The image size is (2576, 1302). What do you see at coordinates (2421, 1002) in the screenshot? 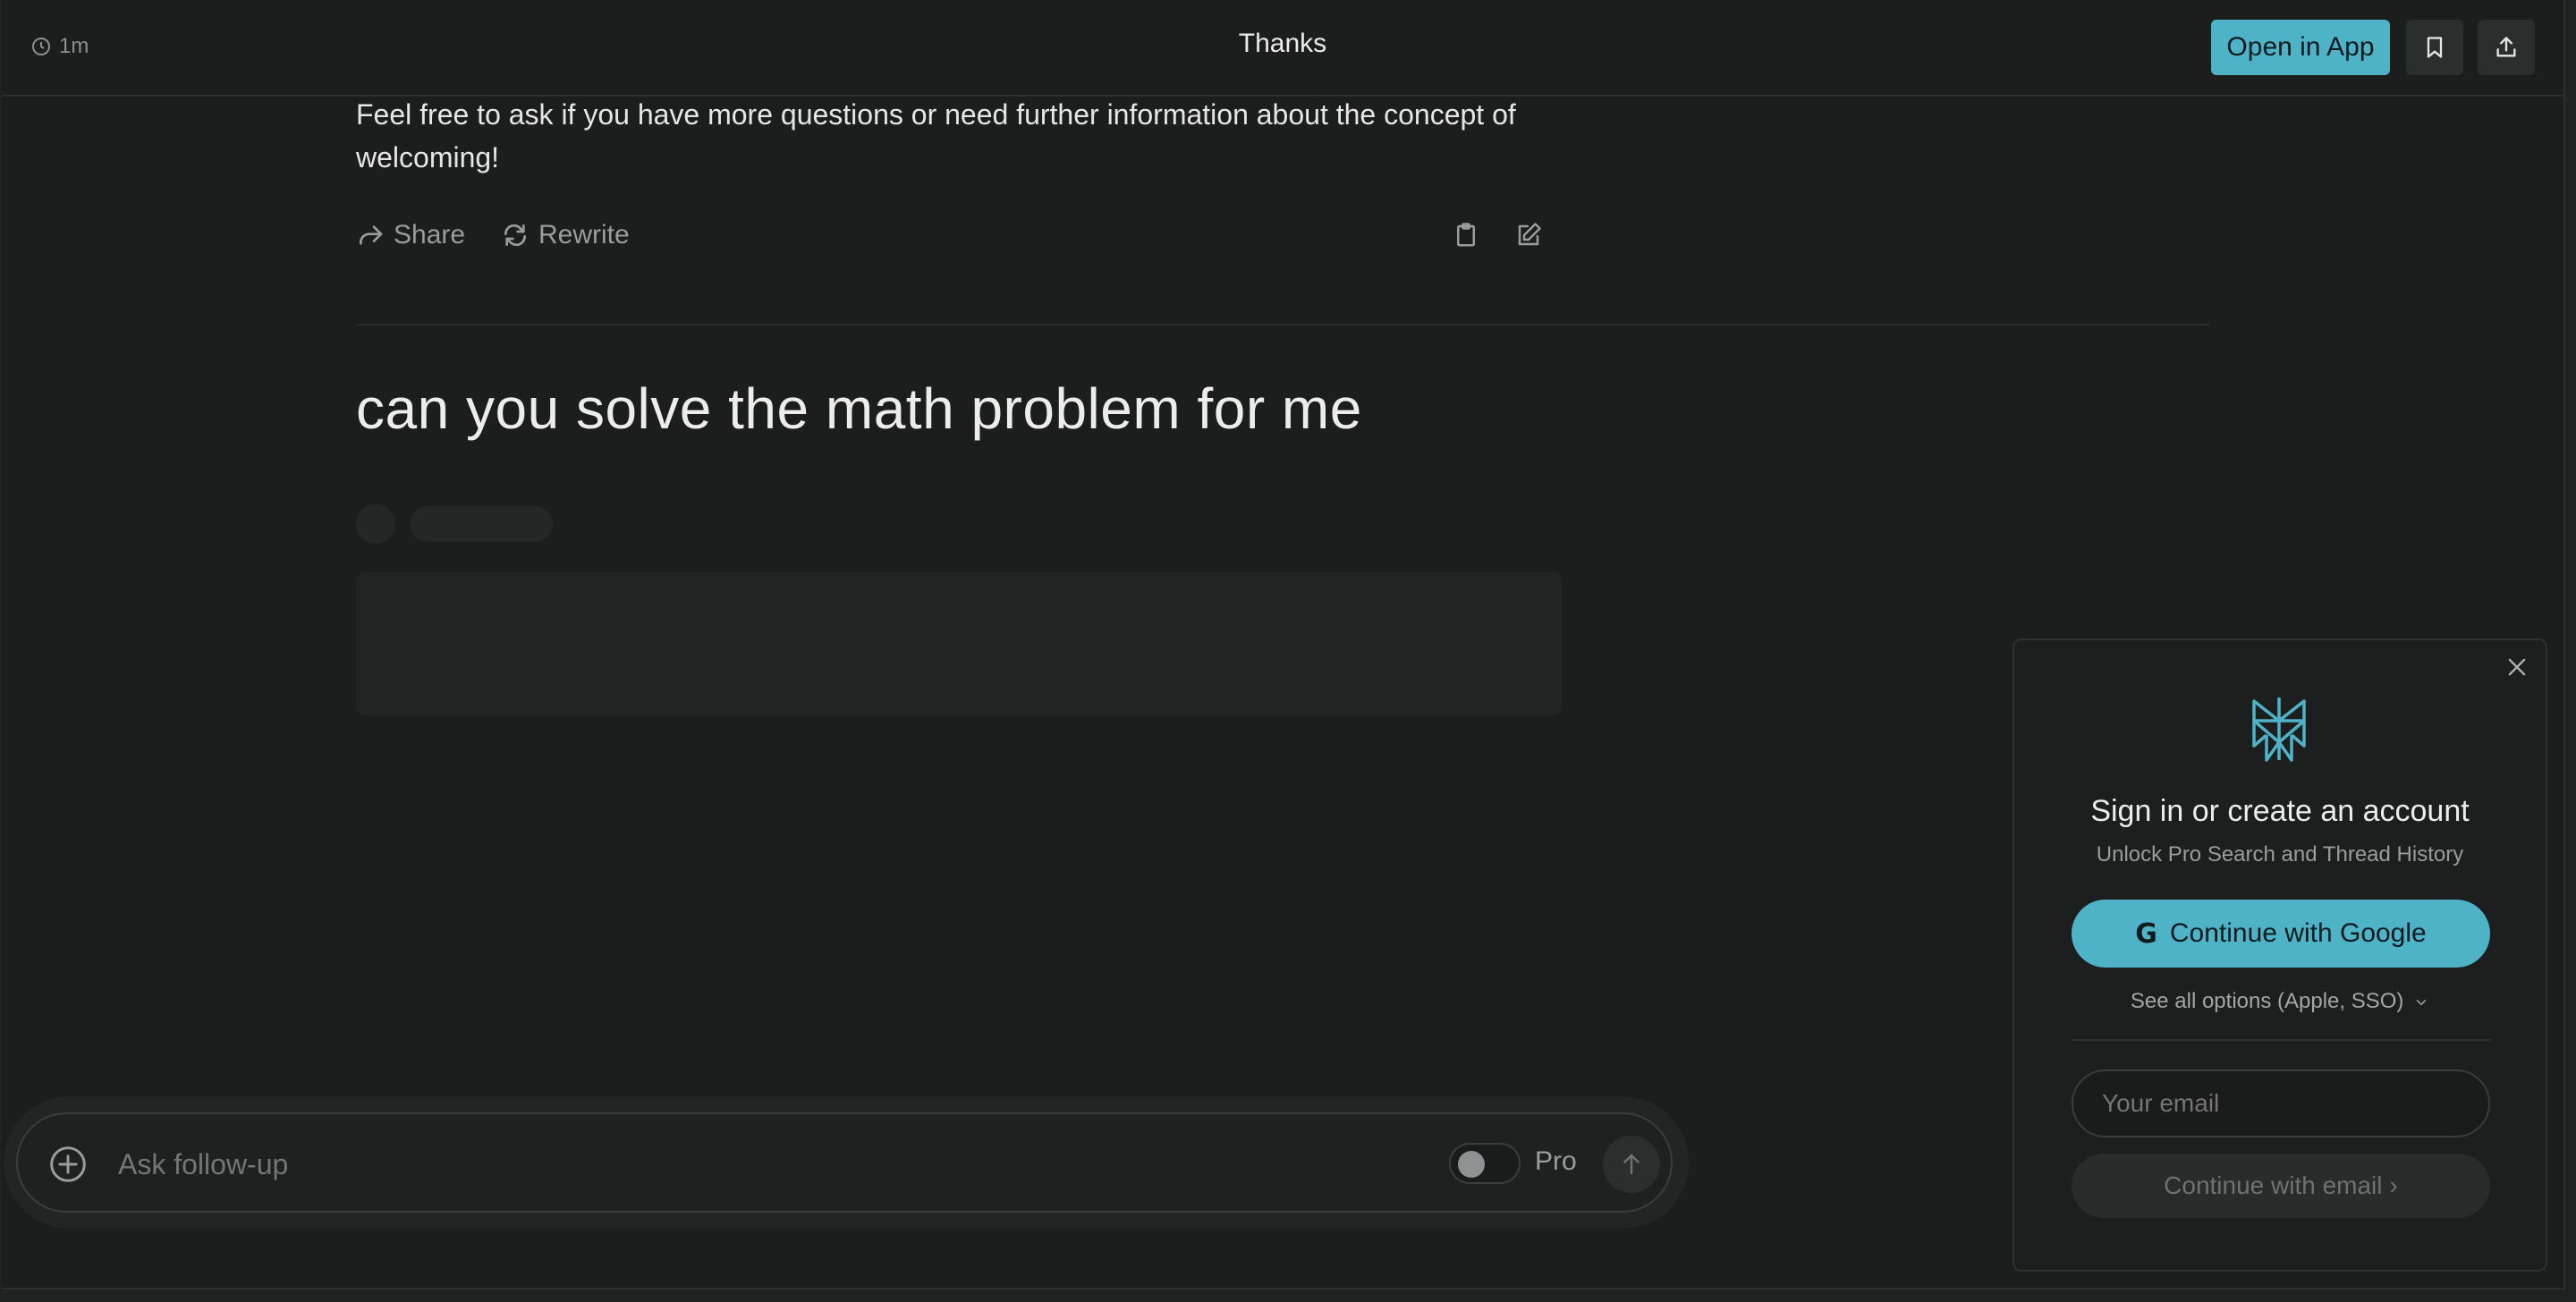
I see `chevron-down-icon` at bounding box center [2421, 1002].